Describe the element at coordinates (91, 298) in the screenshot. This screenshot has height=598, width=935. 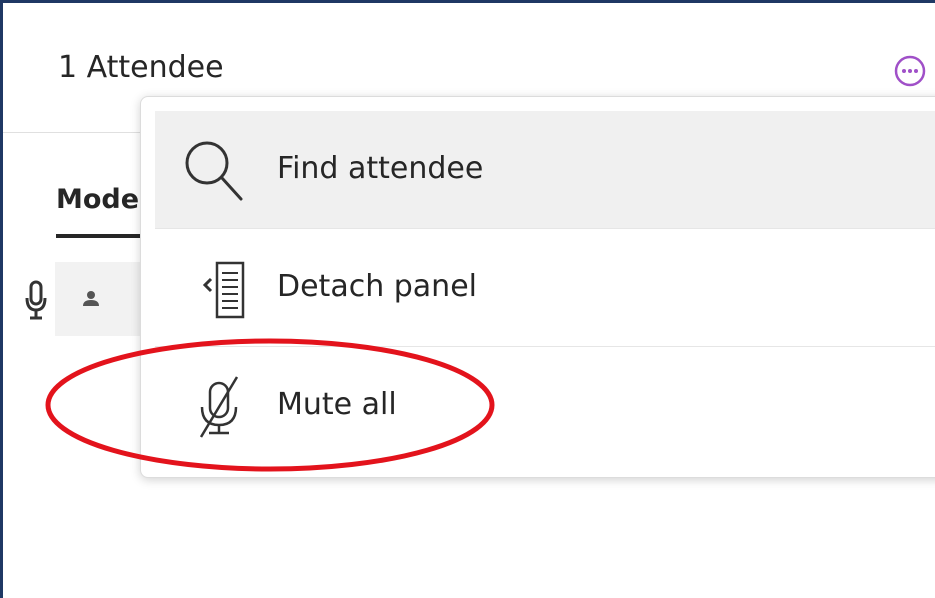
I see `avatar-icon` at that location.